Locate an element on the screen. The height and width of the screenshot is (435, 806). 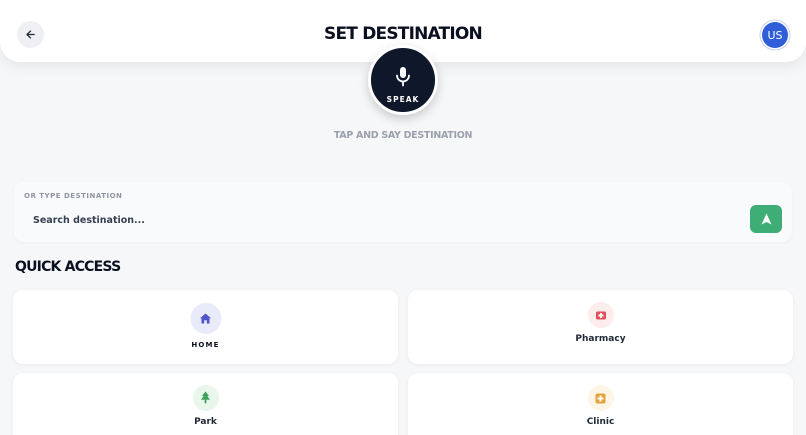
quick-access-pharmacy: Pharmacy is located at coordinates (600, 327).